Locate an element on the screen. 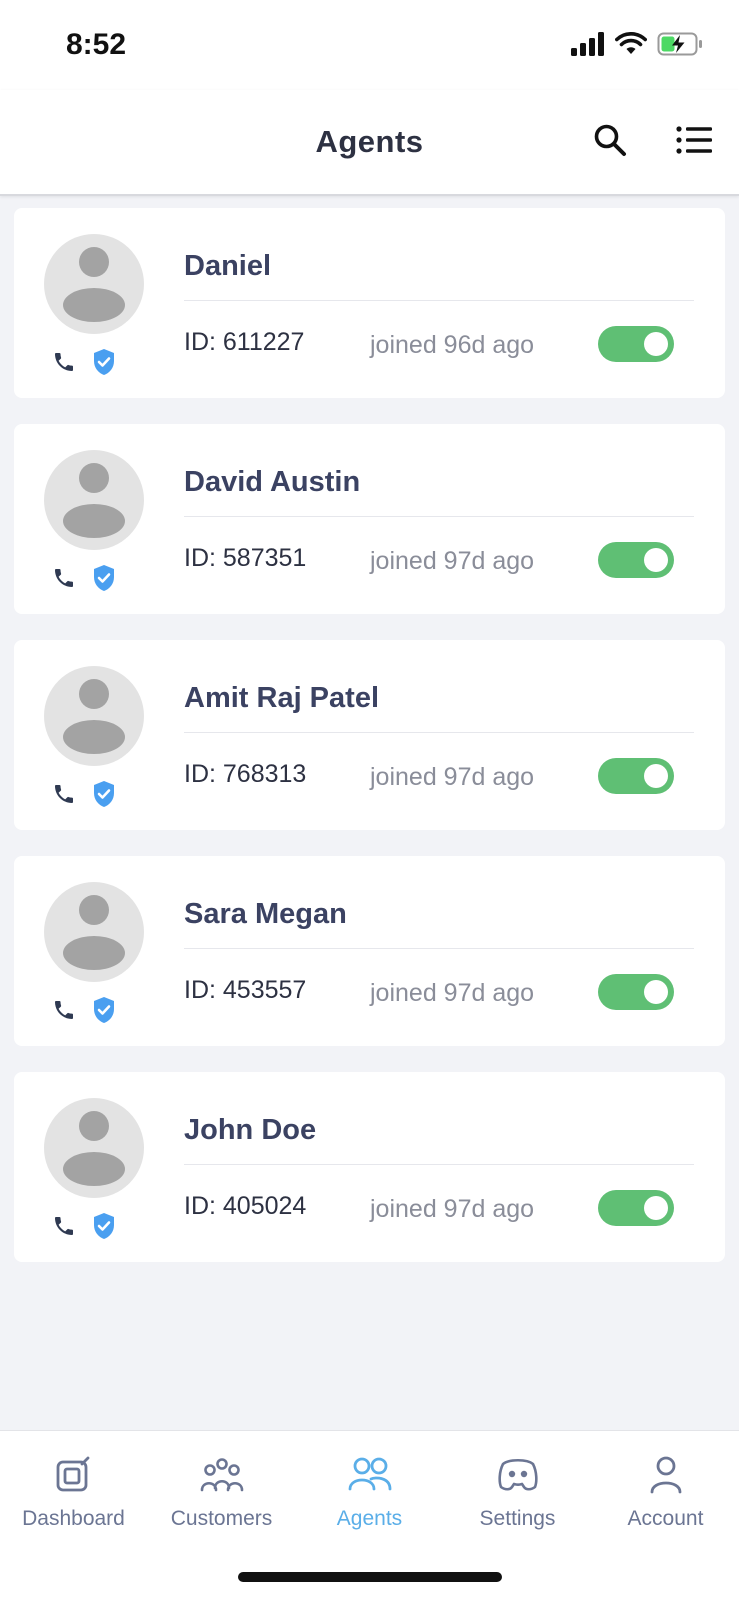  agent-id: ID: 405024 is located at coordinates (245, 1206).